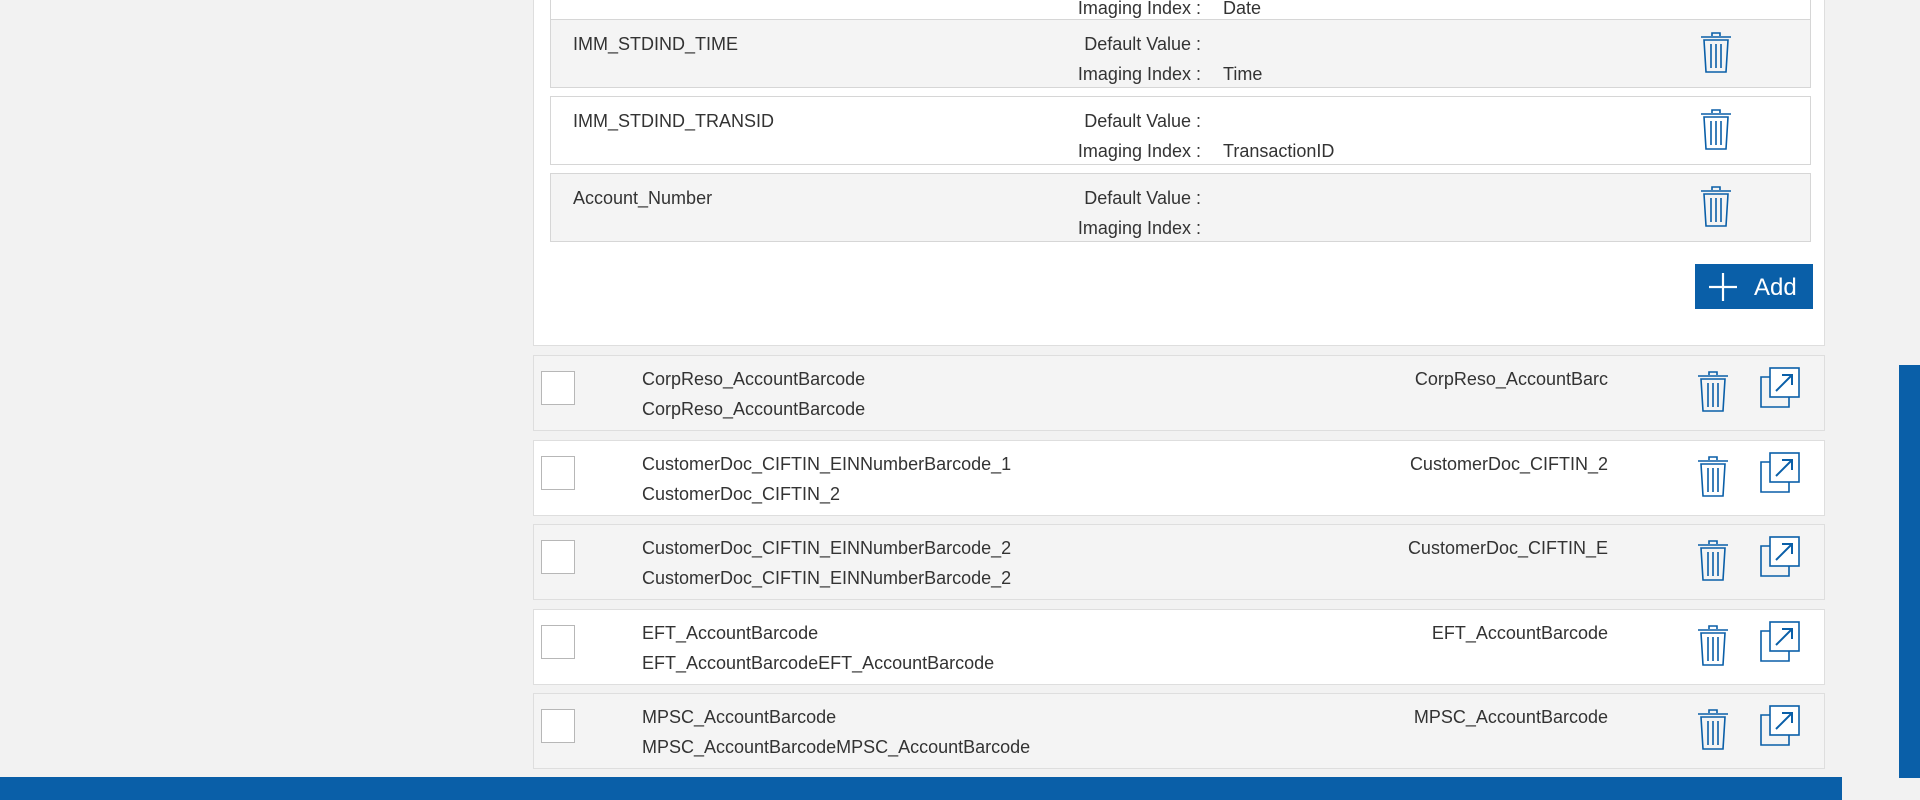 Image resolution: width=1920 pixels, height=800 pixels. What do you see at coordinates (1242, 9) in the screenshot?
I see `imaging-index-value: Date` at bounding box center [1242, 9].